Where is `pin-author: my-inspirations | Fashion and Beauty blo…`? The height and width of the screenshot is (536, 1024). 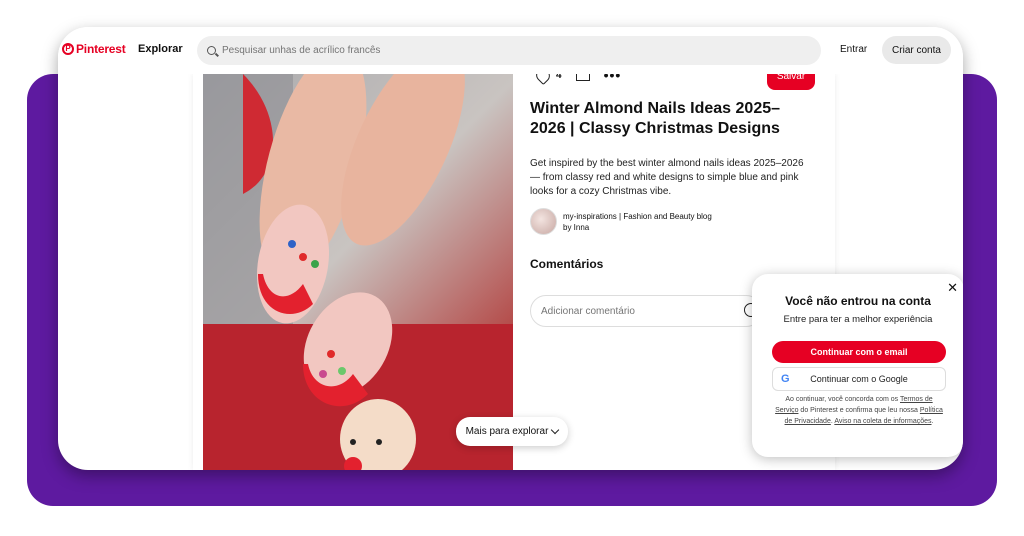 pin-author: my-inspirations | Fashion and Beauty blo… is located at coordinates (621, 221).